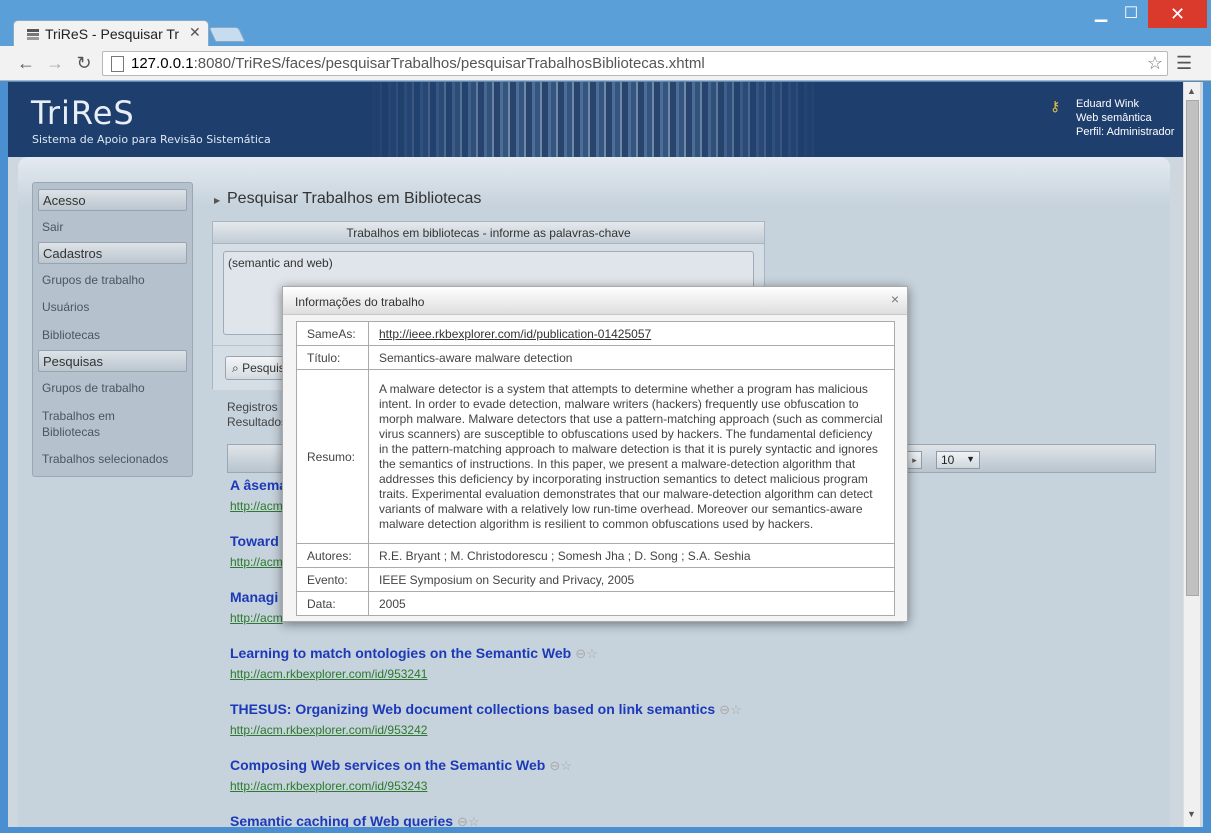 The width and height of the screenshot is (1211, 833). I want to click on result-item: Managi http://acm, so click(256, 607).